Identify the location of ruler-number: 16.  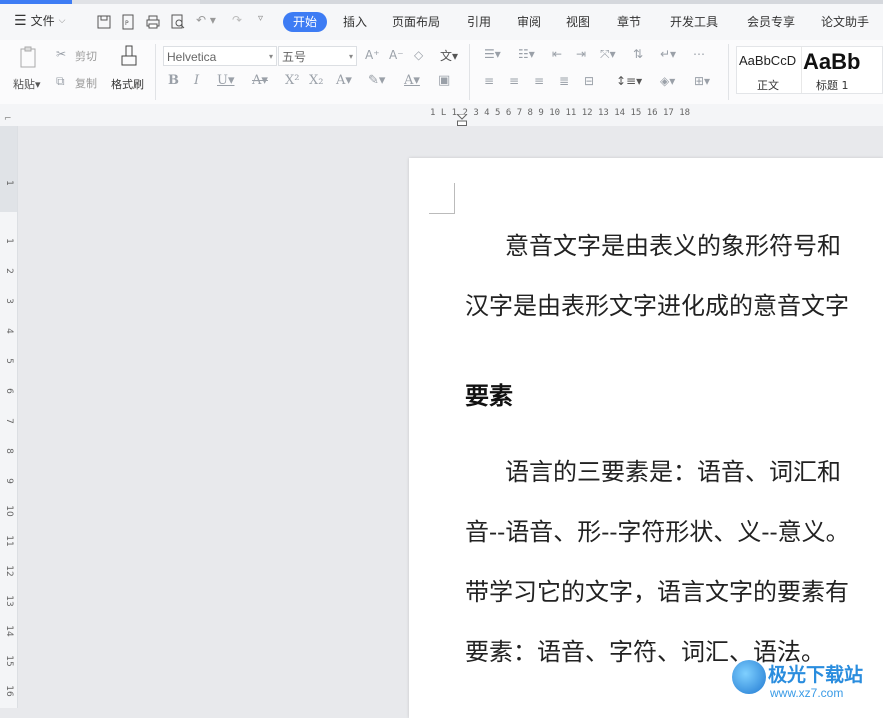
(9, 691).